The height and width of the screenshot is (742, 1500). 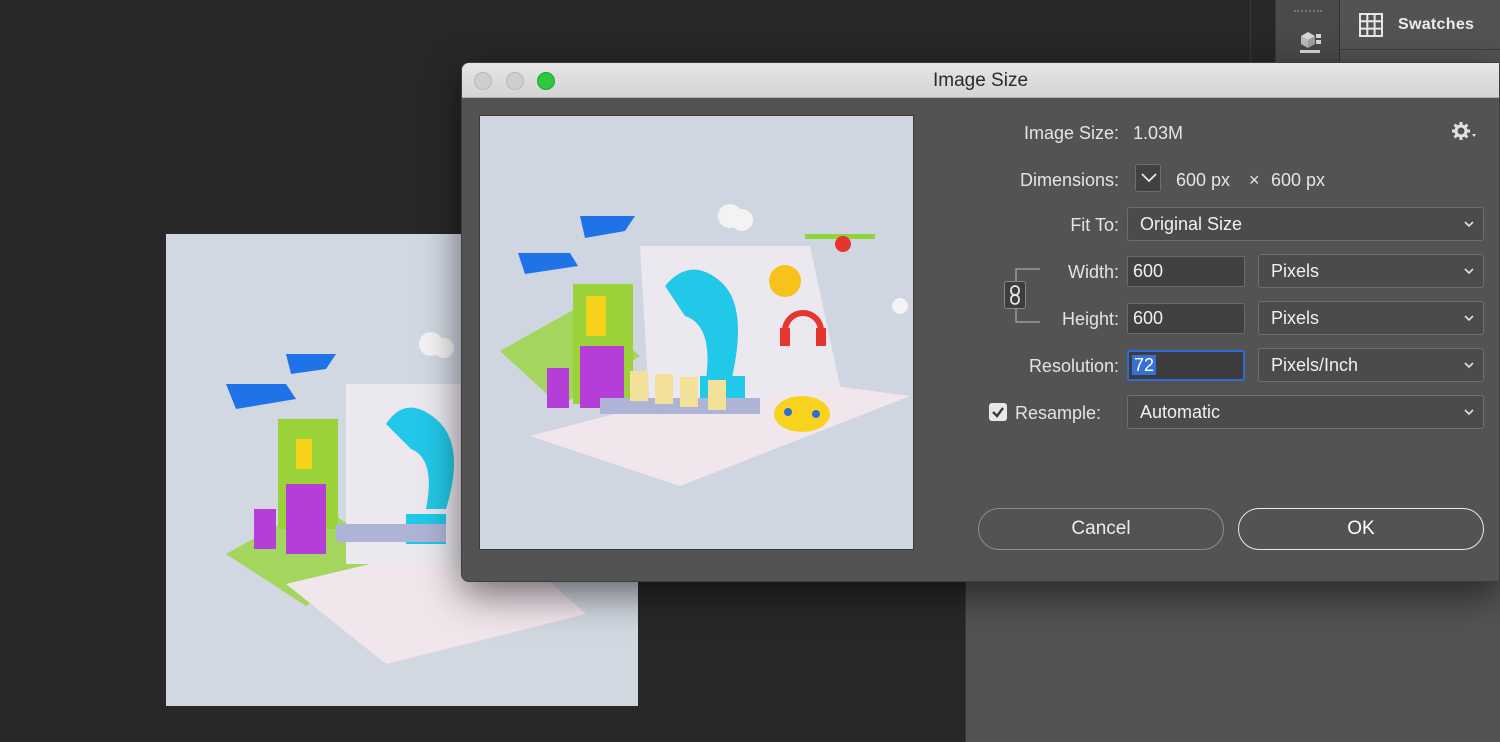 I want to click on resolution-label: Resolution:, so click(x=1073, y=366).